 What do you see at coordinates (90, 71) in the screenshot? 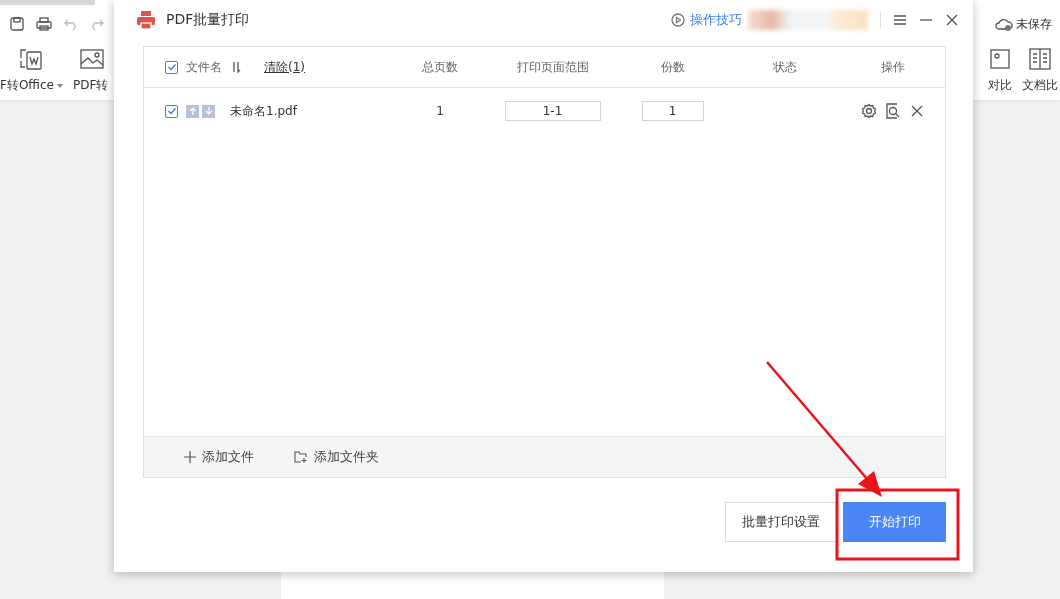
I see `toolbar-button: PDF转` at bounding box center [90, 71].